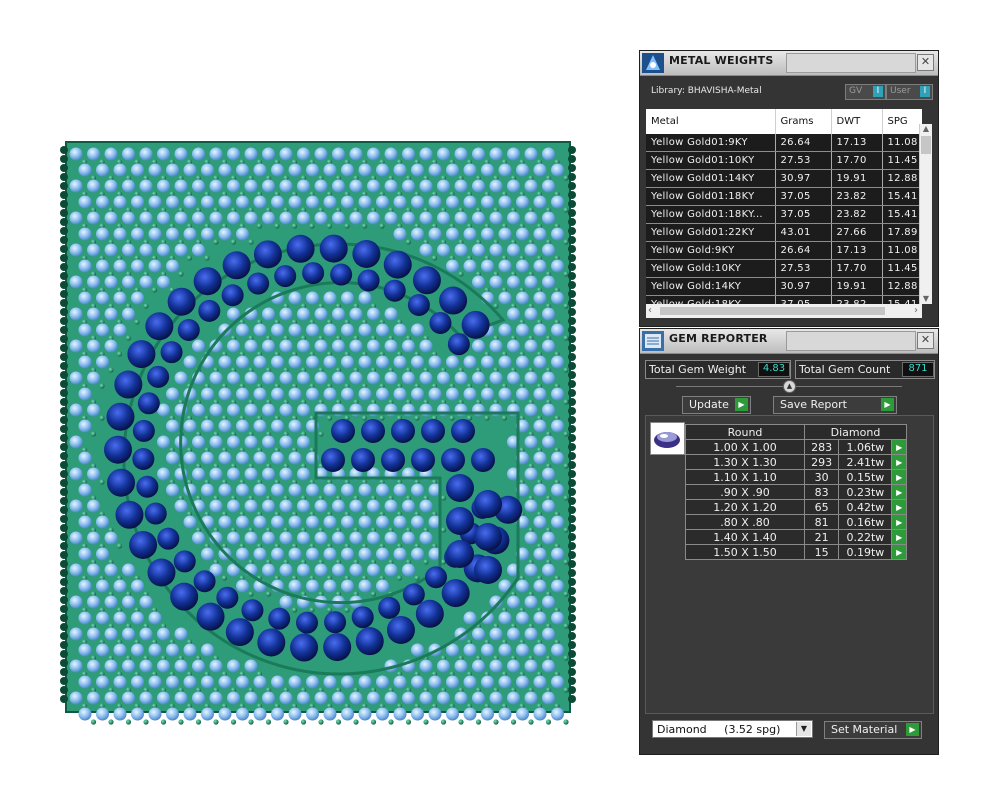 Image resolution: width=1003 pixels, height=794 pixels. Describe the element at coordinates (772, 311) in the screenshot. I see `hscroll-thumb` at that location.